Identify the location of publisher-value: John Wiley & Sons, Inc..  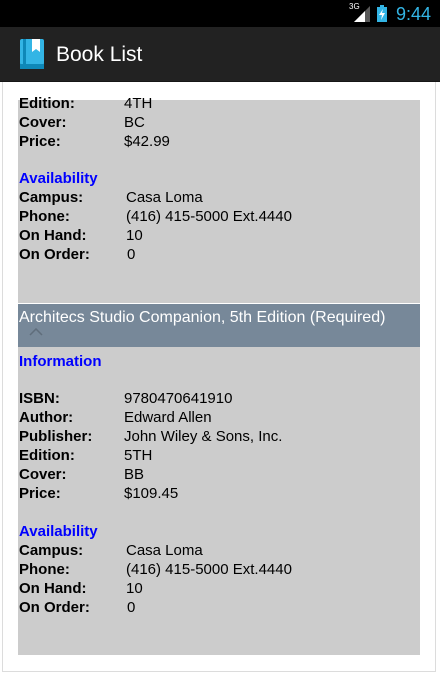
(203, 436).